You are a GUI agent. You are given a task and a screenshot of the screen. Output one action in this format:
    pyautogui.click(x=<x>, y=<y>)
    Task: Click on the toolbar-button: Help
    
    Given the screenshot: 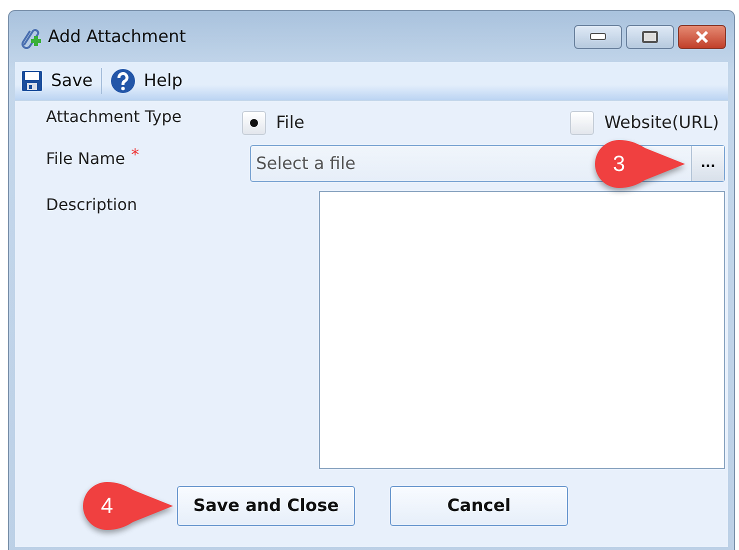 What is the action you would take?
    pyautogui.click(x=163, y=81)
    